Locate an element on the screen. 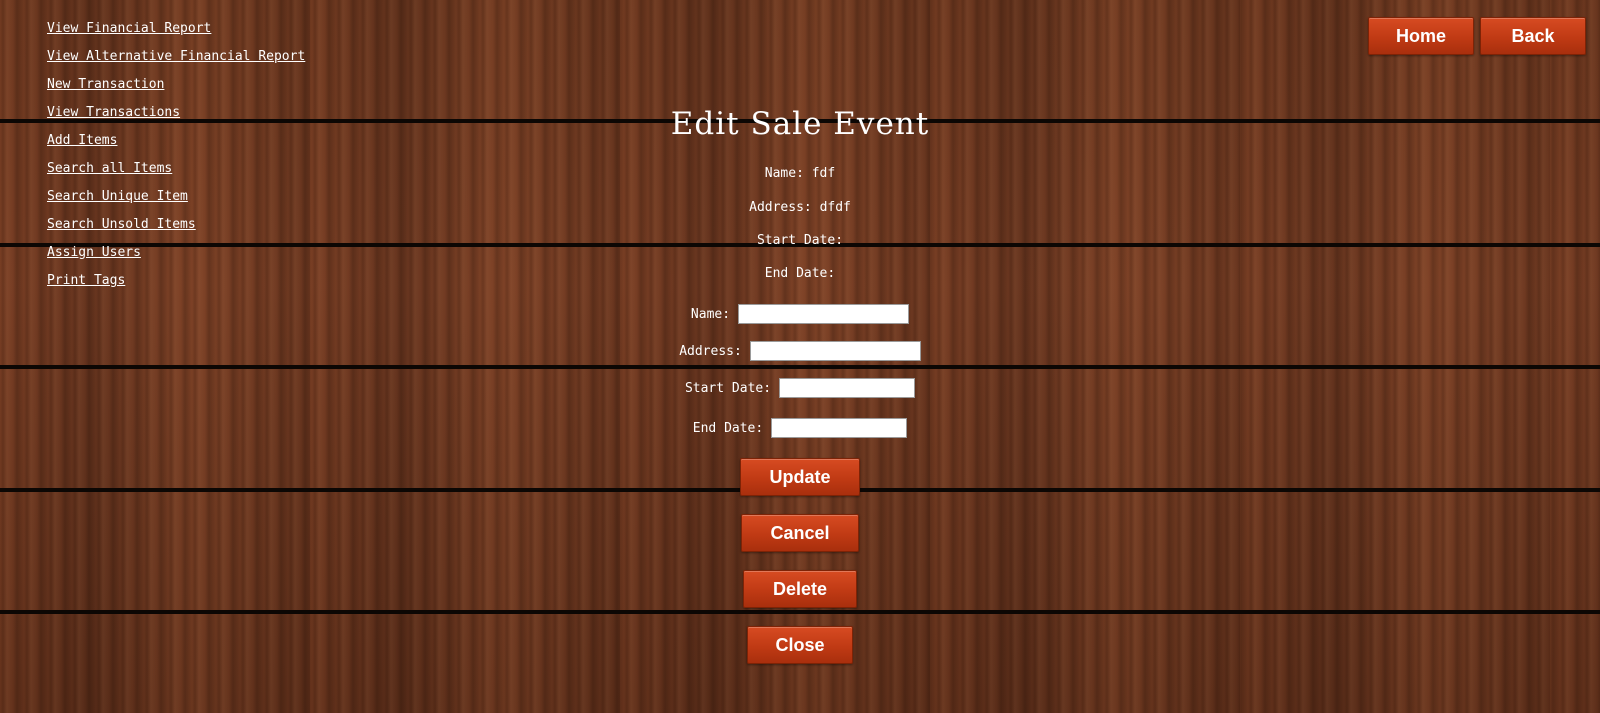 The height and width of the screenshot is (713, 1600). back-button: Back is located at coordinates (1533, 36).